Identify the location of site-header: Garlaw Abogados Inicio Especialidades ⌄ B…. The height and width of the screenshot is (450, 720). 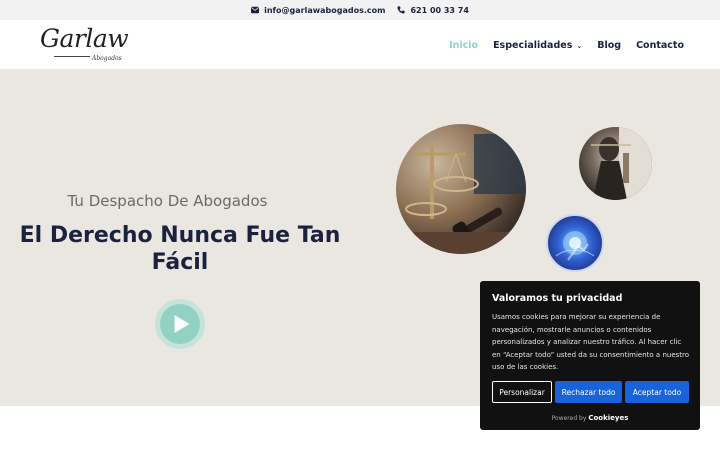
(360, 45).